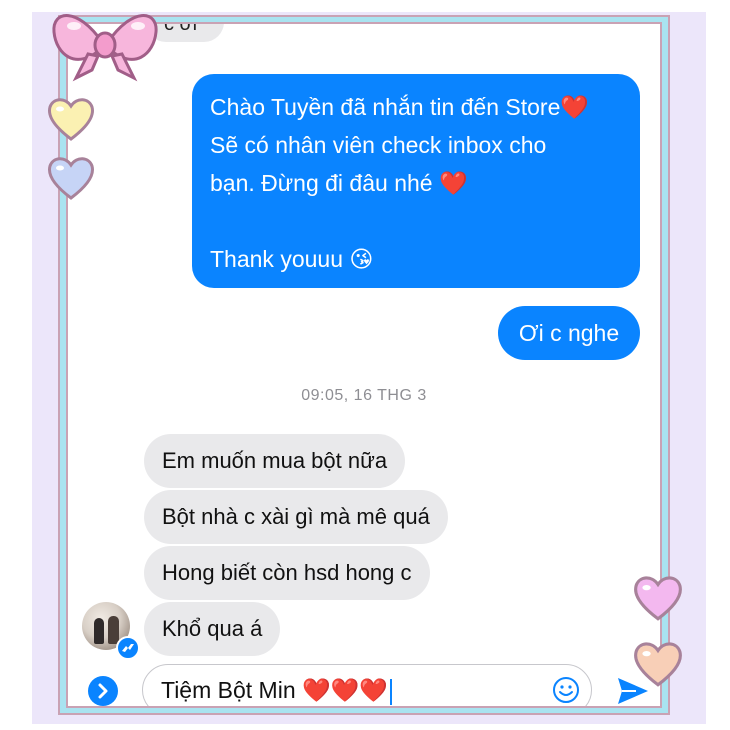  I want to click on smiley-icon, so click(566, 690).